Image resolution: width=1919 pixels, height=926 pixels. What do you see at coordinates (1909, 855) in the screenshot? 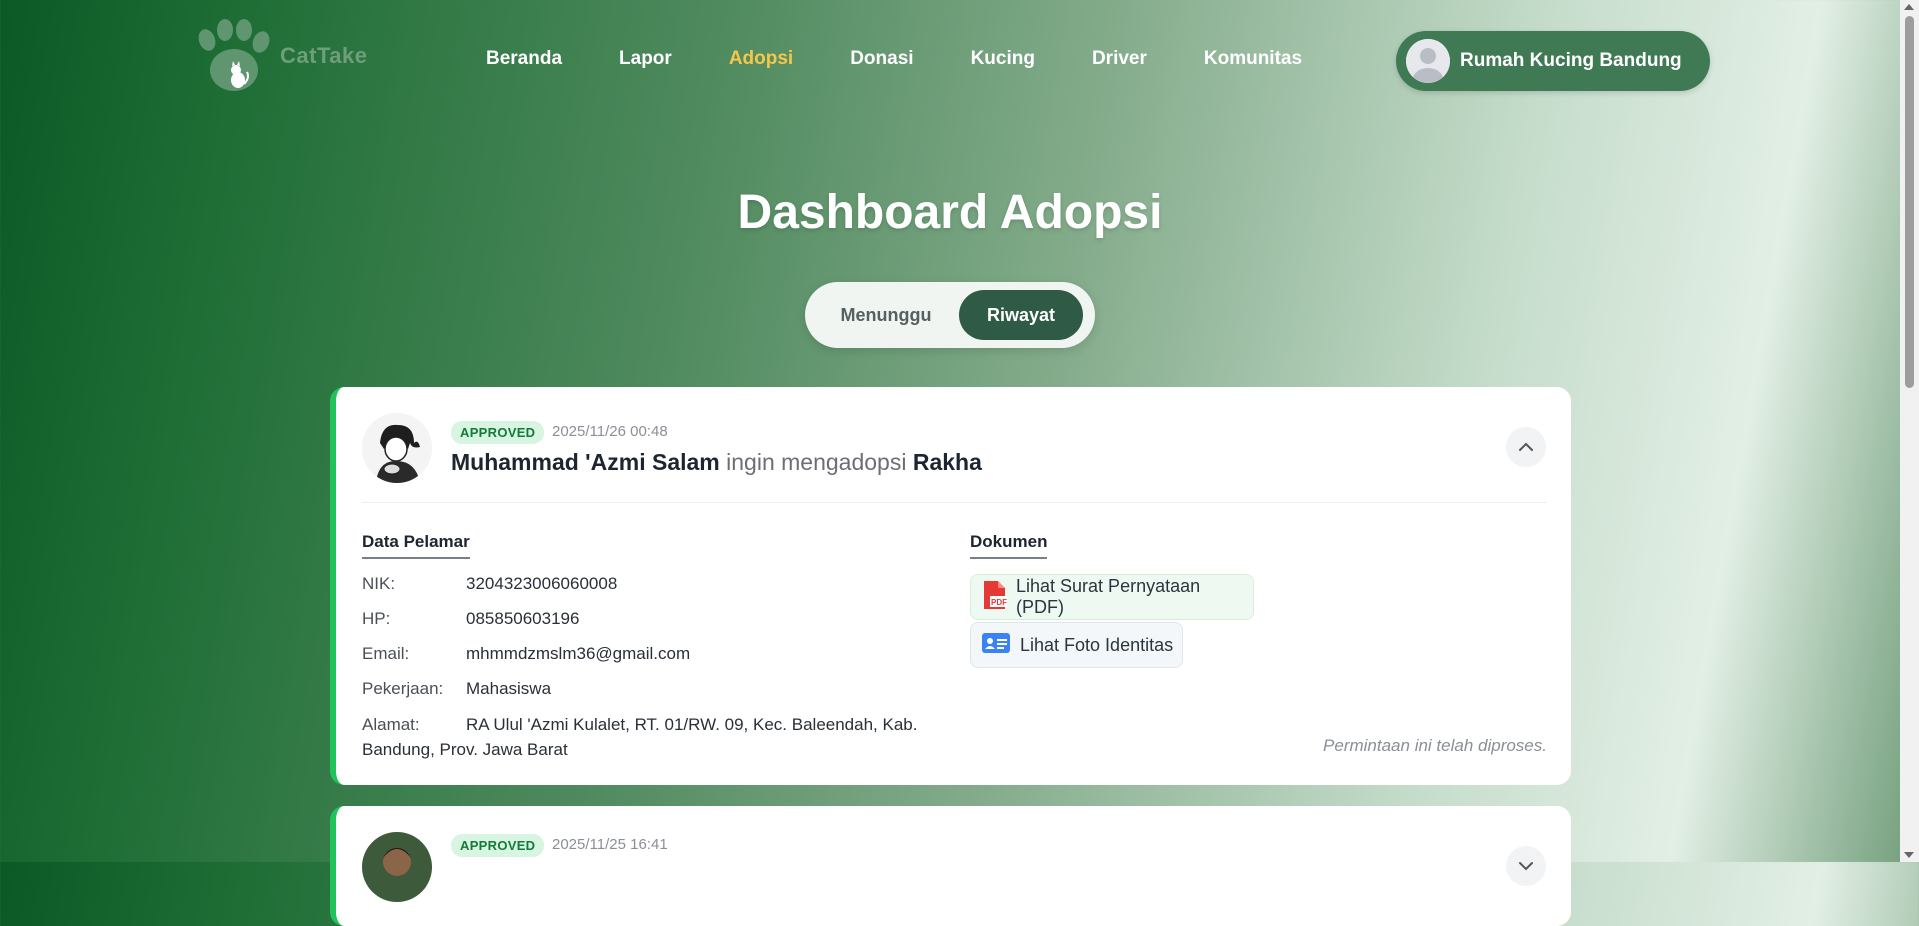
I see `scroll-down-arrow-icon` at bounding box center [1909, 855].